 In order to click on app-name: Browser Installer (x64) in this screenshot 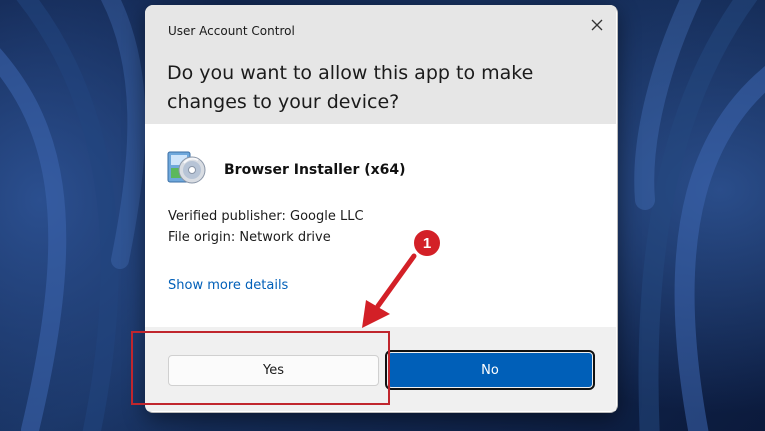, I will do `click(315, 170)`.